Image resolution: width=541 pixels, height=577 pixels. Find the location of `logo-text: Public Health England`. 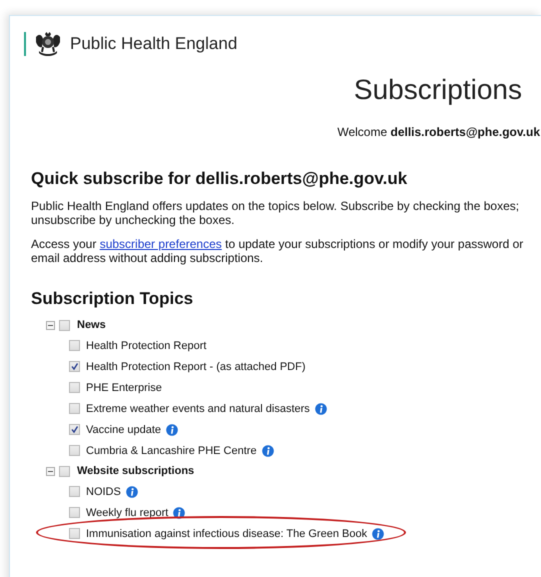

logo-text: Public Health England is located at coordinates (154, 44).